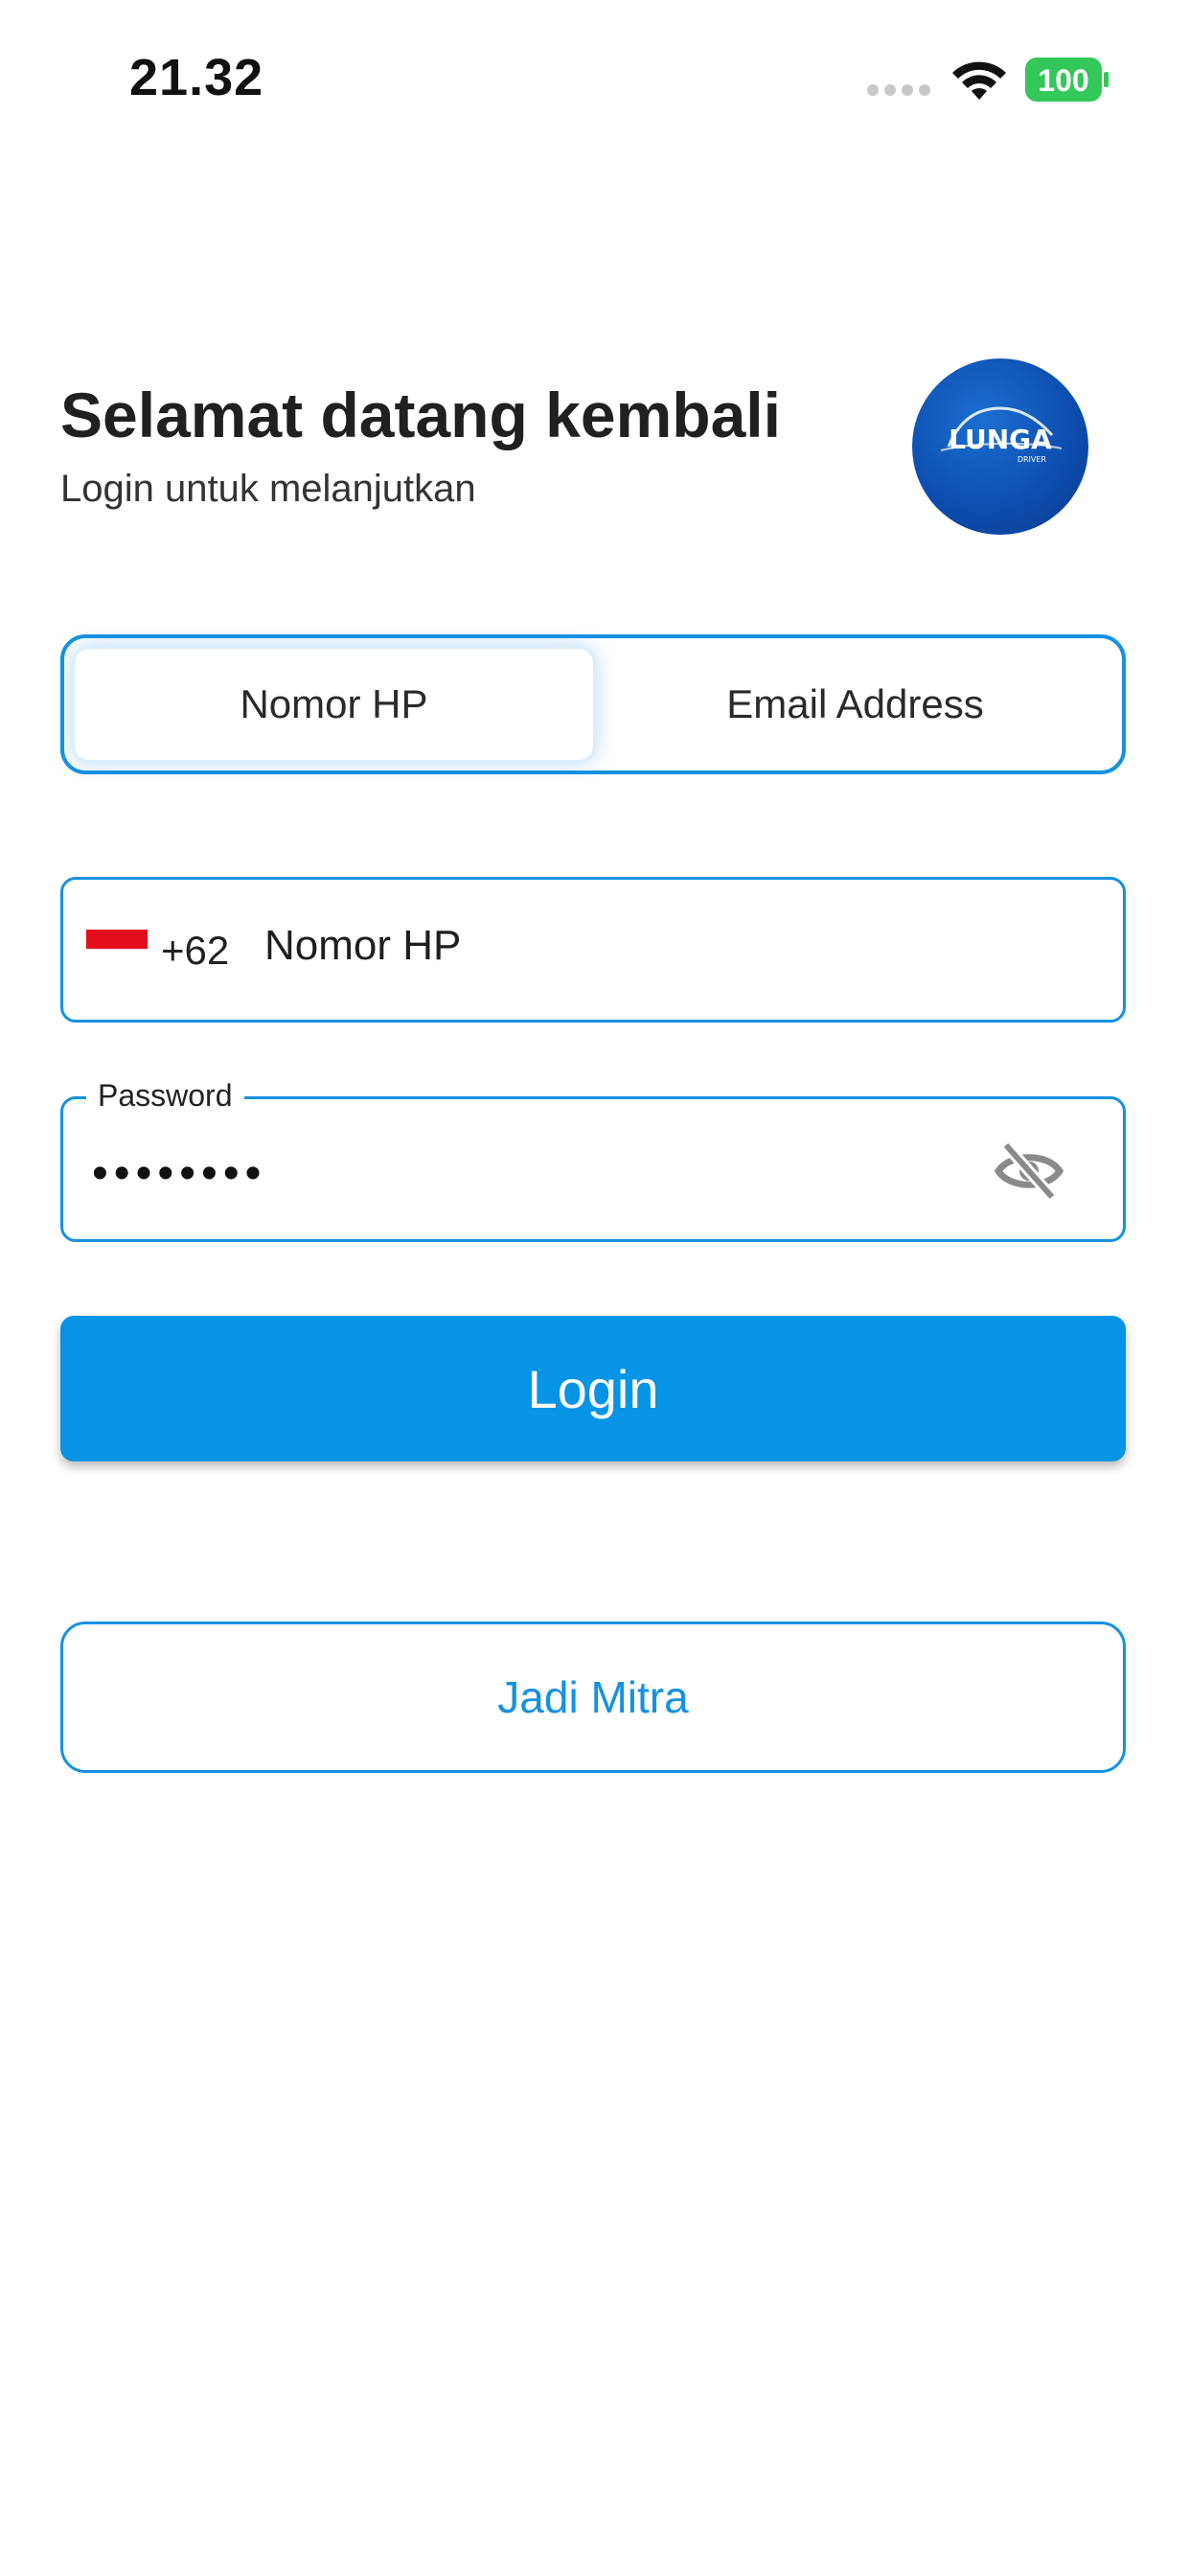 This screenshot has height=2576, width=1190. I want to click on phone-number-placeholder: Nomor HP, so click(363, 946).